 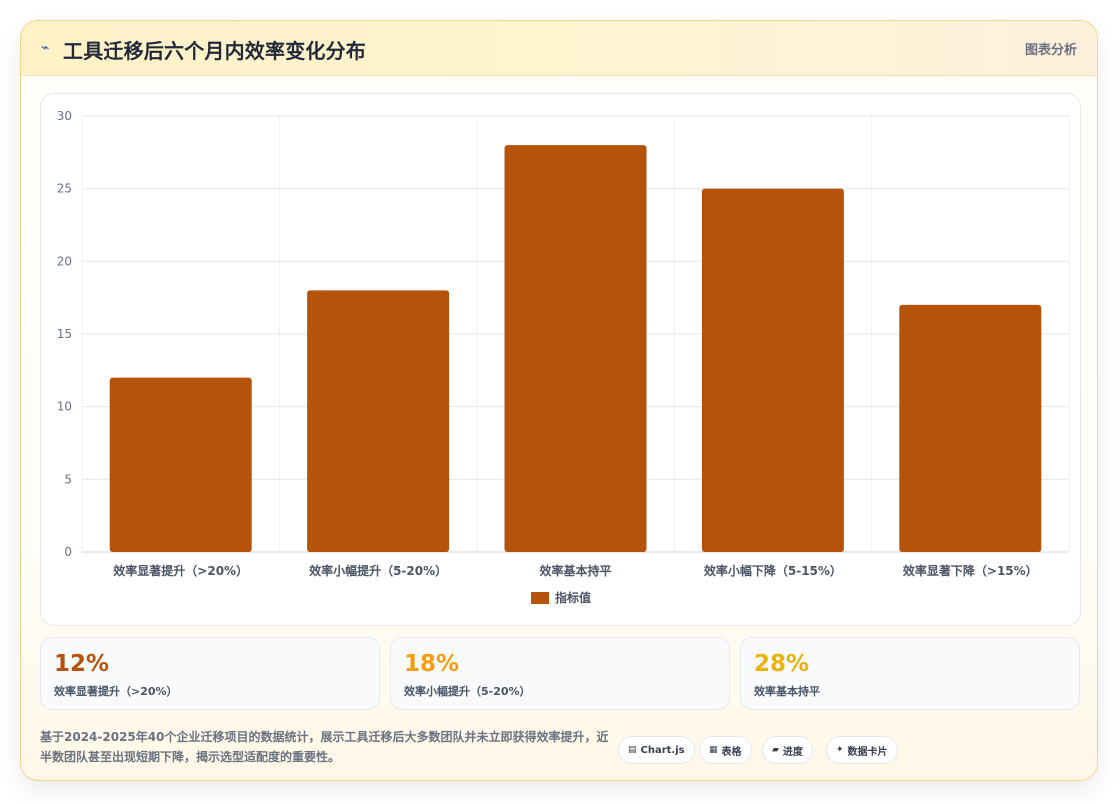 I want to click on y-tick-label: 5, so click(x=68, y=479).